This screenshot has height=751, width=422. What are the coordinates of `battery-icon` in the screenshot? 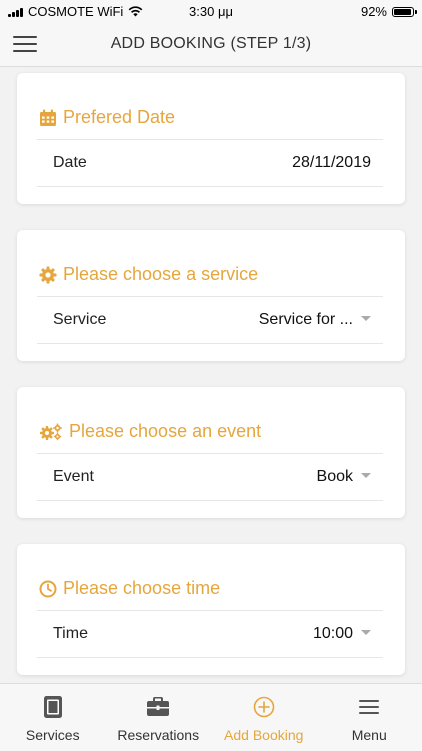 It's located at (403, 12).